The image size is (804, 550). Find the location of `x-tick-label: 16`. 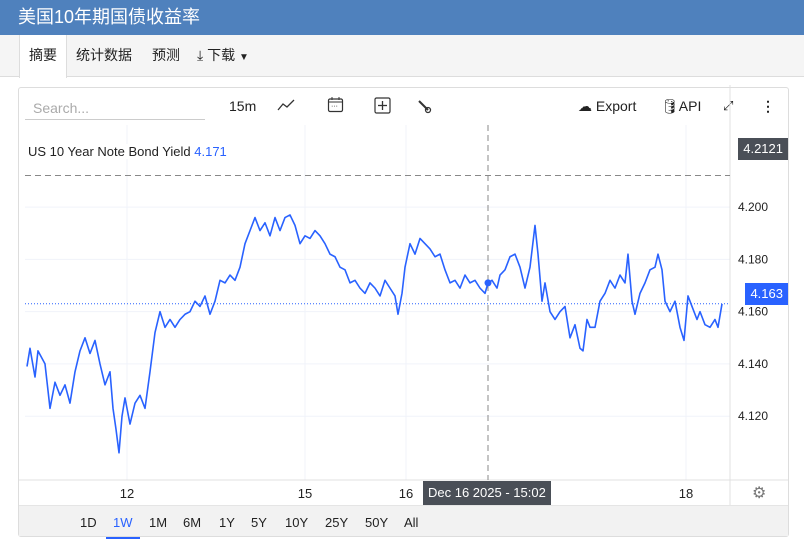

x-tick-label: 16 is located at coordinates (406, 493).